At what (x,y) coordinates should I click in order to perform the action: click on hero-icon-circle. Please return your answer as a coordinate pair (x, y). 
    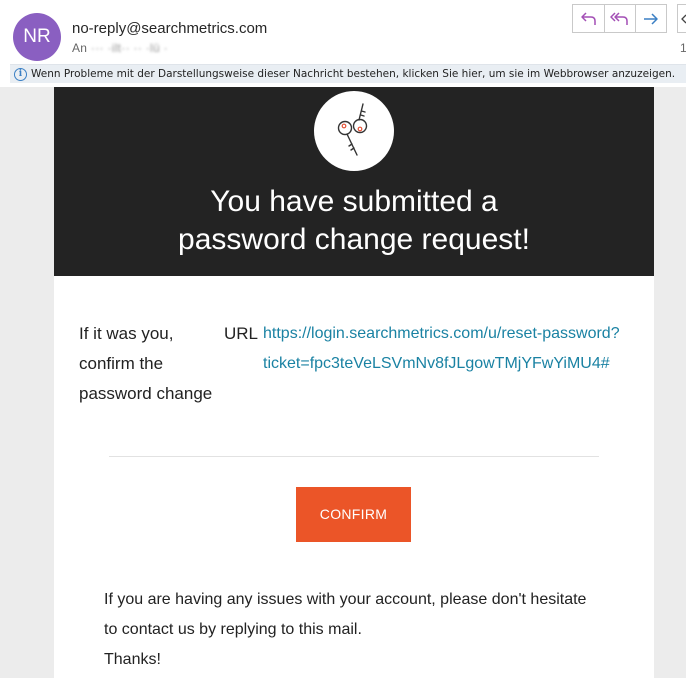
    Looking at the image, I should click on (354, 131).